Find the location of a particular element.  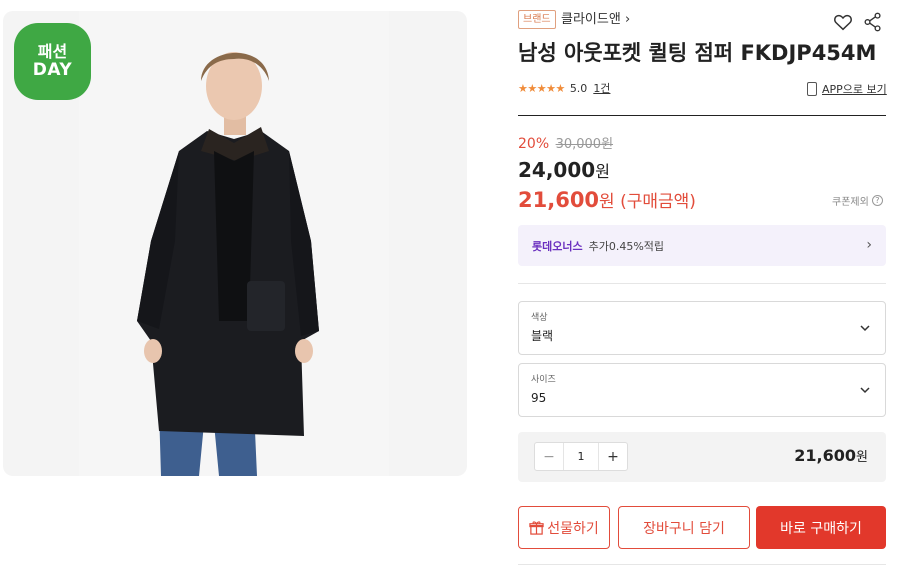

gift-icon is located at coordinates (536, 528).